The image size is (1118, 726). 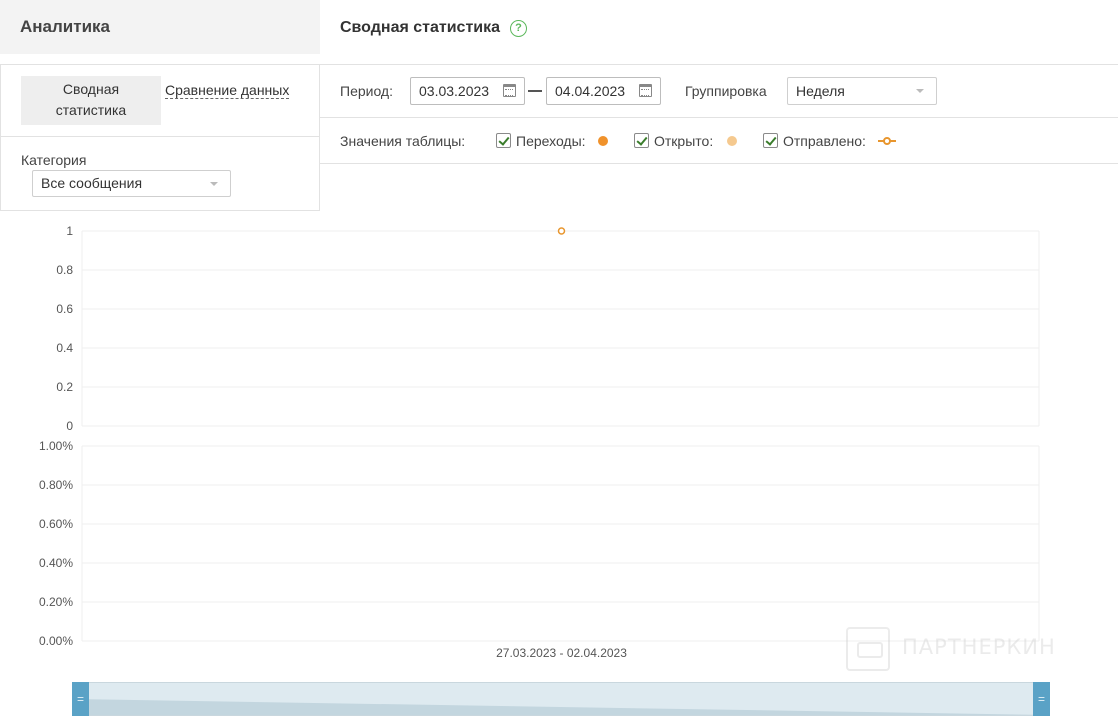 What do you see at coordinates (551, 141) in the screenshot?
I see `checkbox-clicks-label: Переходы:` at bounding box center [551, 141].